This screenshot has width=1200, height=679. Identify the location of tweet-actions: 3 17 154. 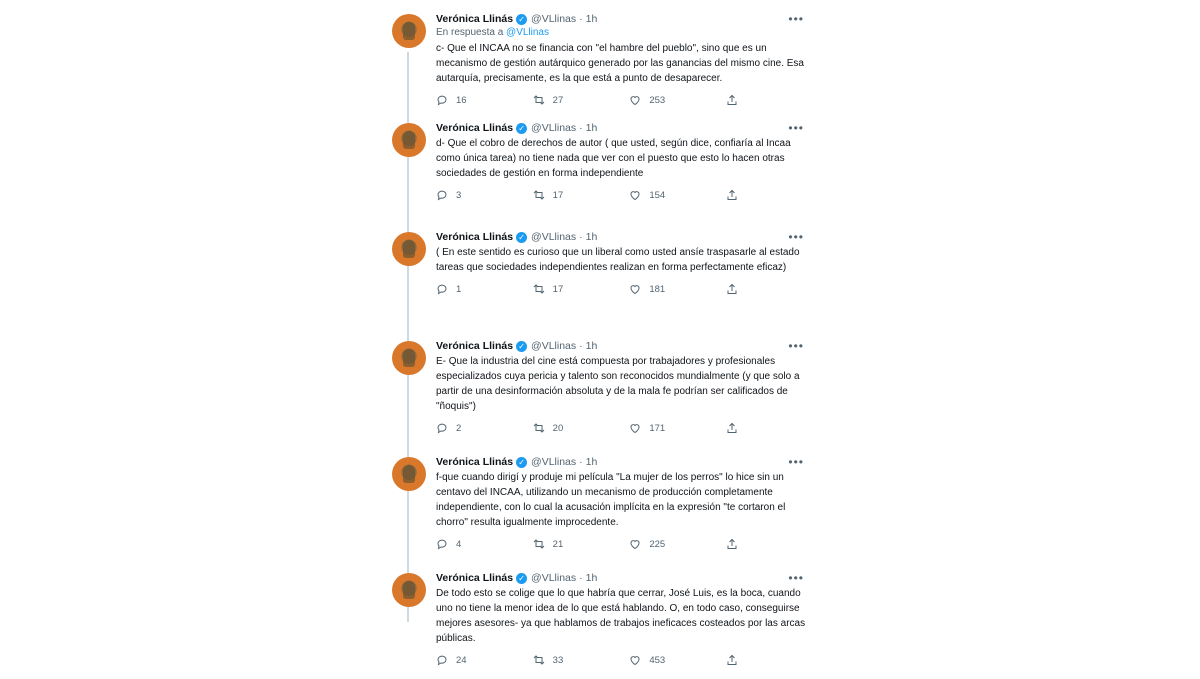
(591, 195).